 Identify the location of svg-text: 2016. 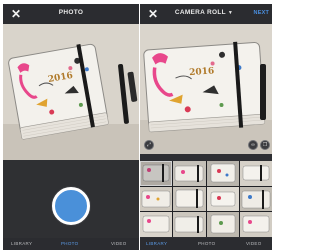
(202, 72).